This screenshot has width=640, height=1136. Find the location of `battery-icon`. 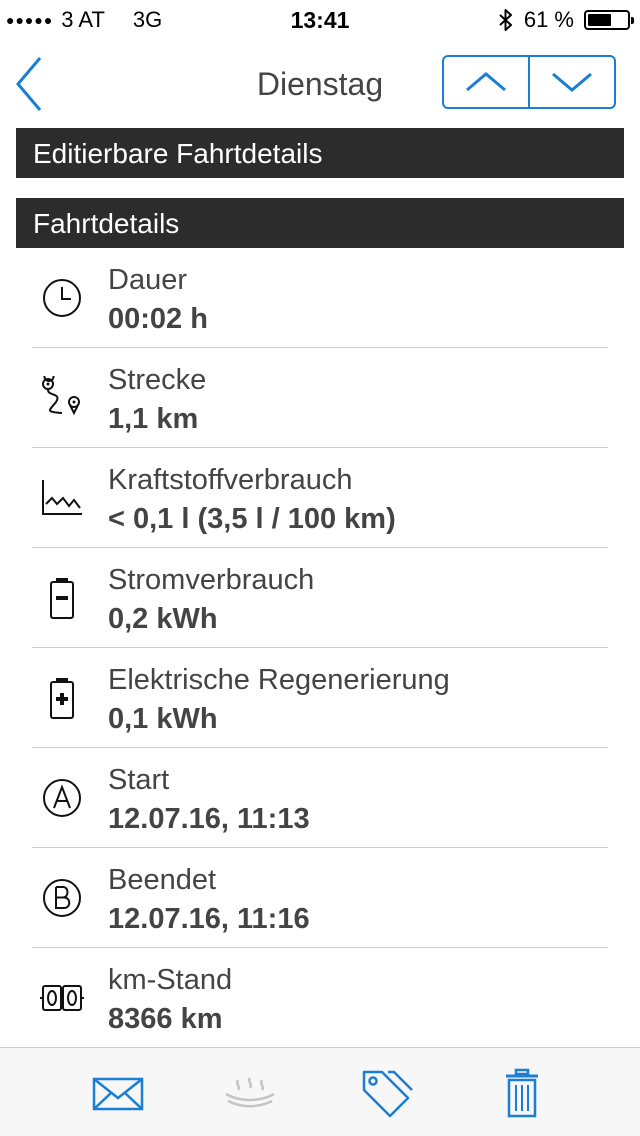

battery-icon is located at coordinates (609, 20).